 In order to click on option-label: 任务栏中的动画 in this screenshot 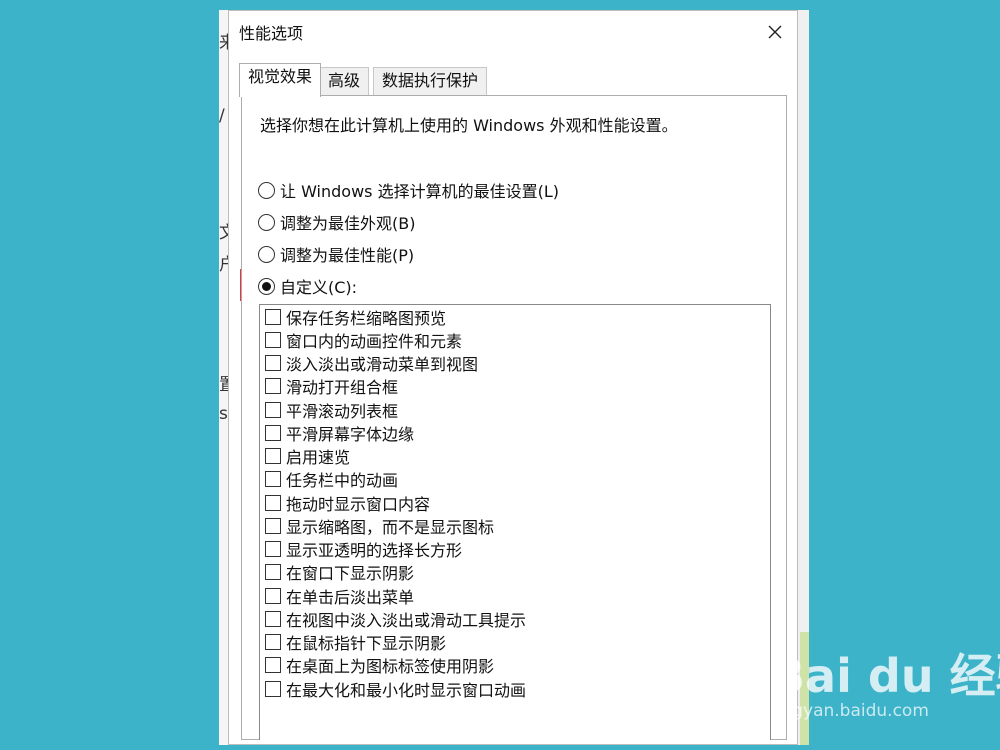, I will do `click(342, 480)`.